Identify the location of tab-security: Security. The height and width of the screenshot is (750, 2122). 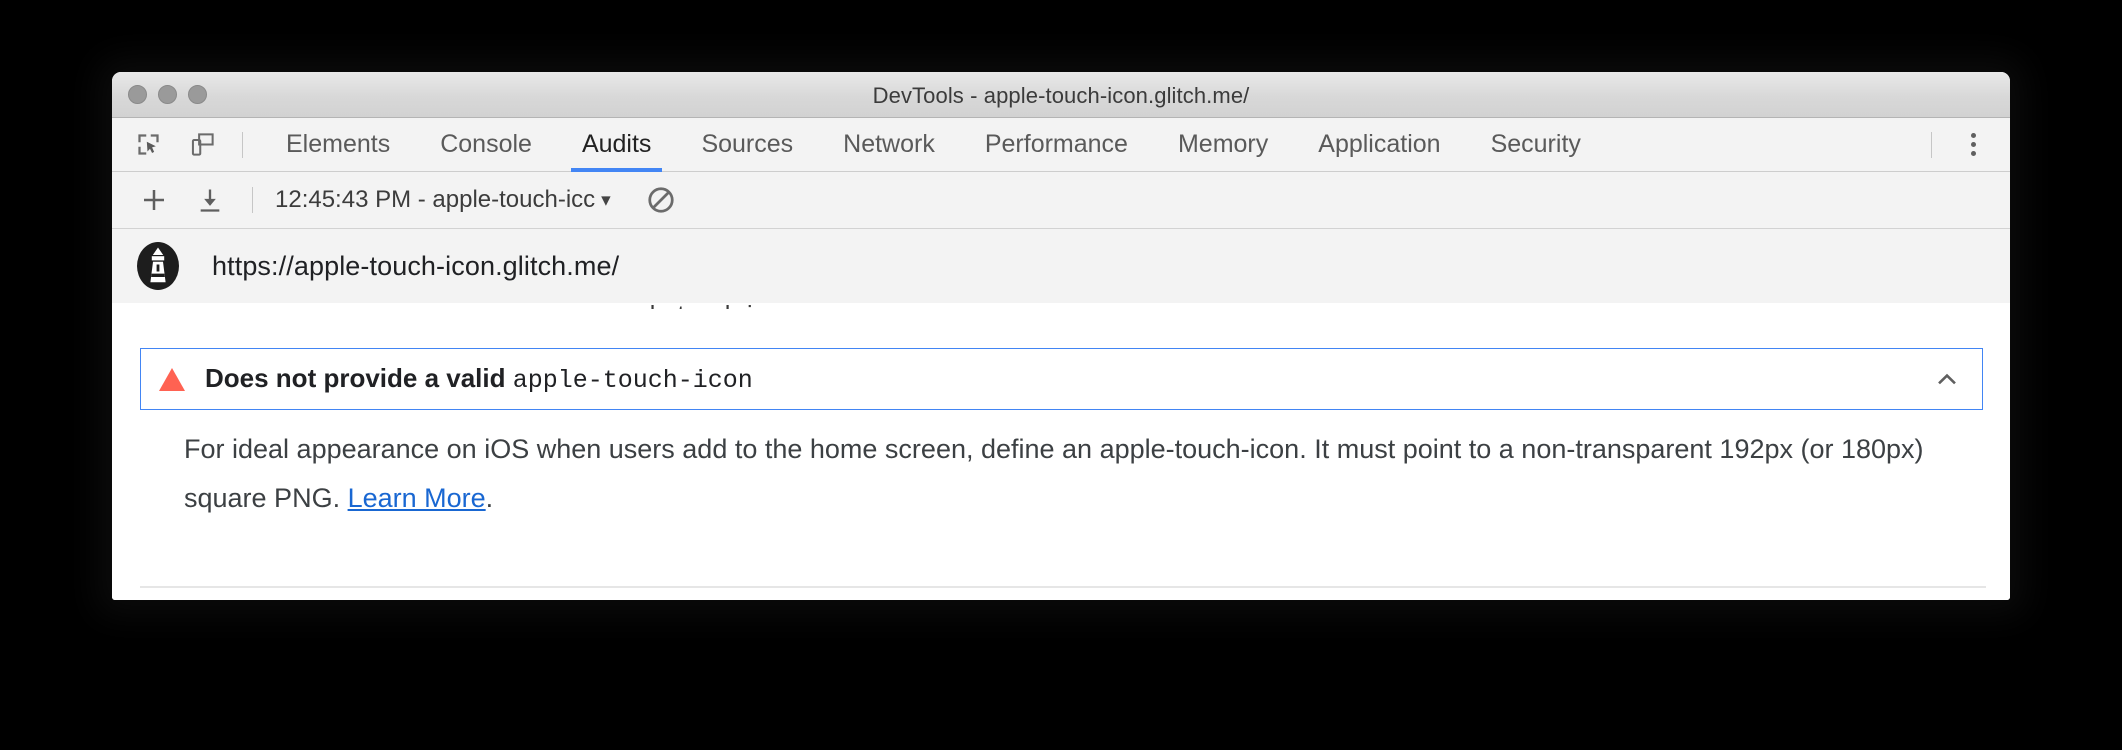
(1536, 145).